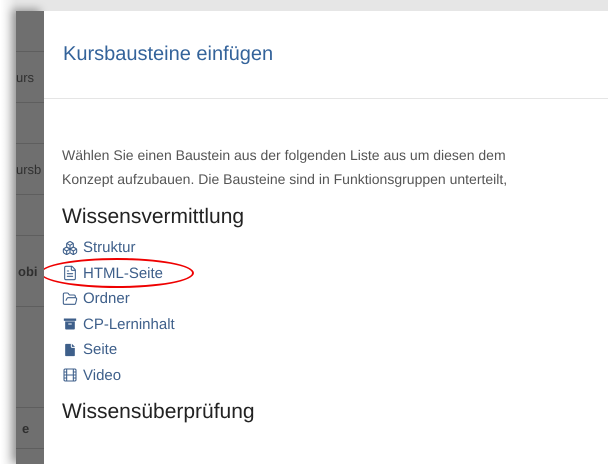 The width and height of the screenshot is (608, 464). I want to click on intro-text: Konzept aufzubauen. Die Bausteine sind in Funktionsgruppen unterteilt,, so click(285, 179).